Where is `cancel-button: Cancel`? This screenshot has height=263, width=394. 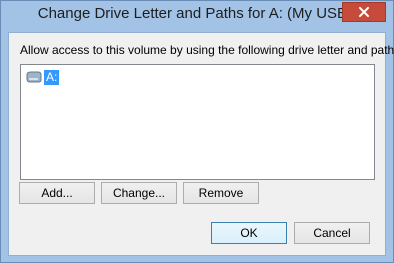 cancel-button: Cancel is located at coordinates (332, 233).